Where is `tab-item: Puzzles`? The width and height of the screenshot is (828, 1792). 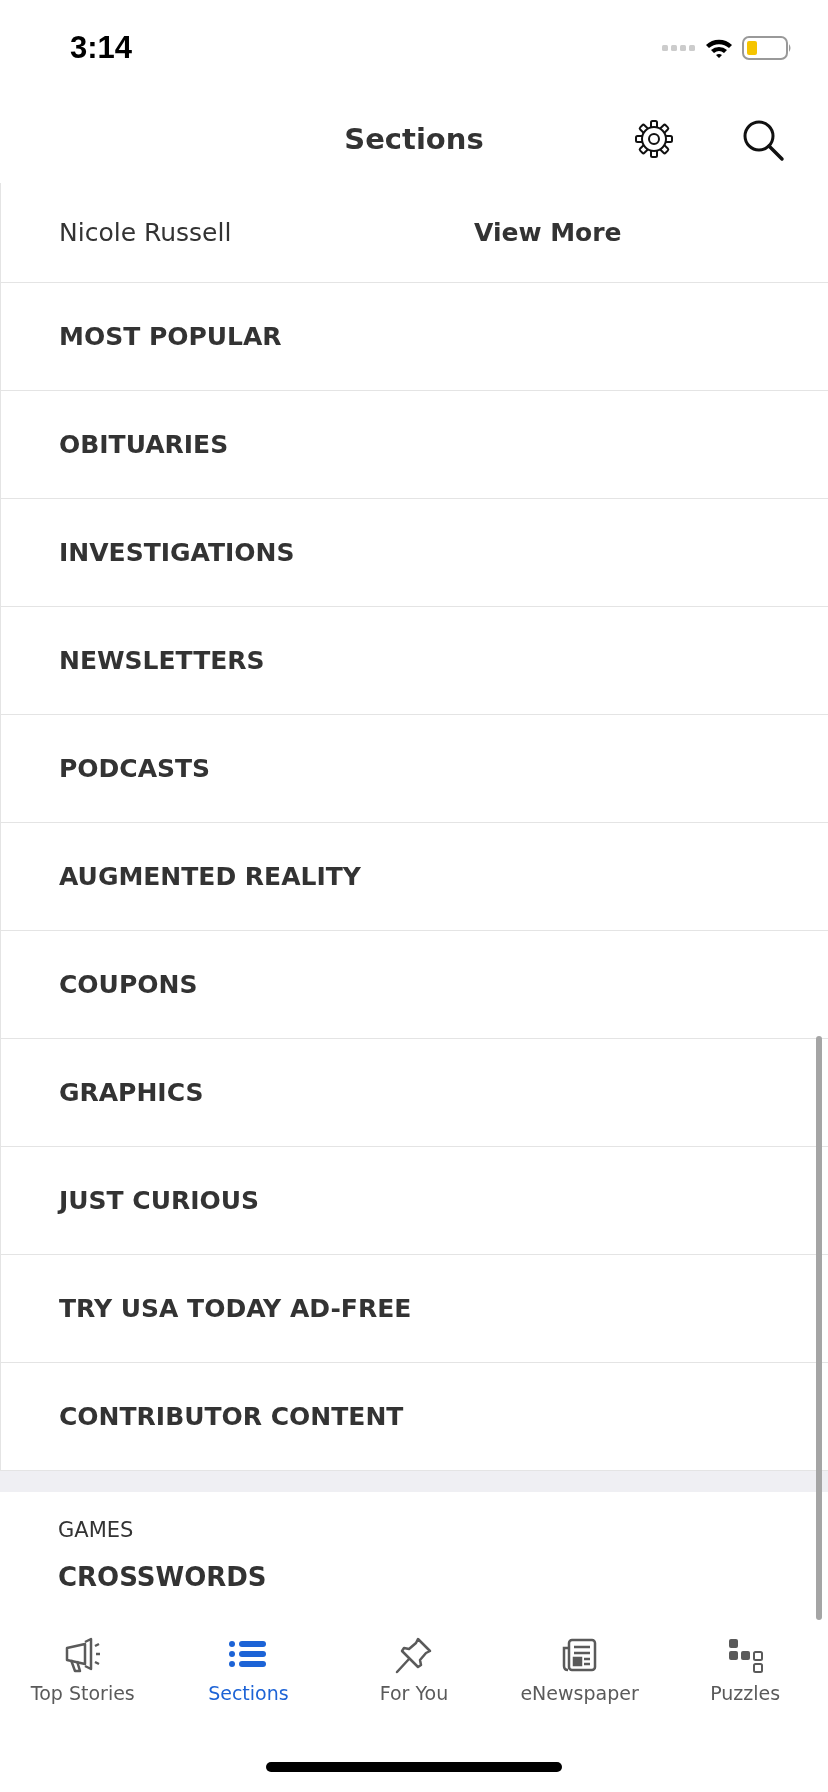 tab-item: Puzzles is located at coordinates (745, 1670).